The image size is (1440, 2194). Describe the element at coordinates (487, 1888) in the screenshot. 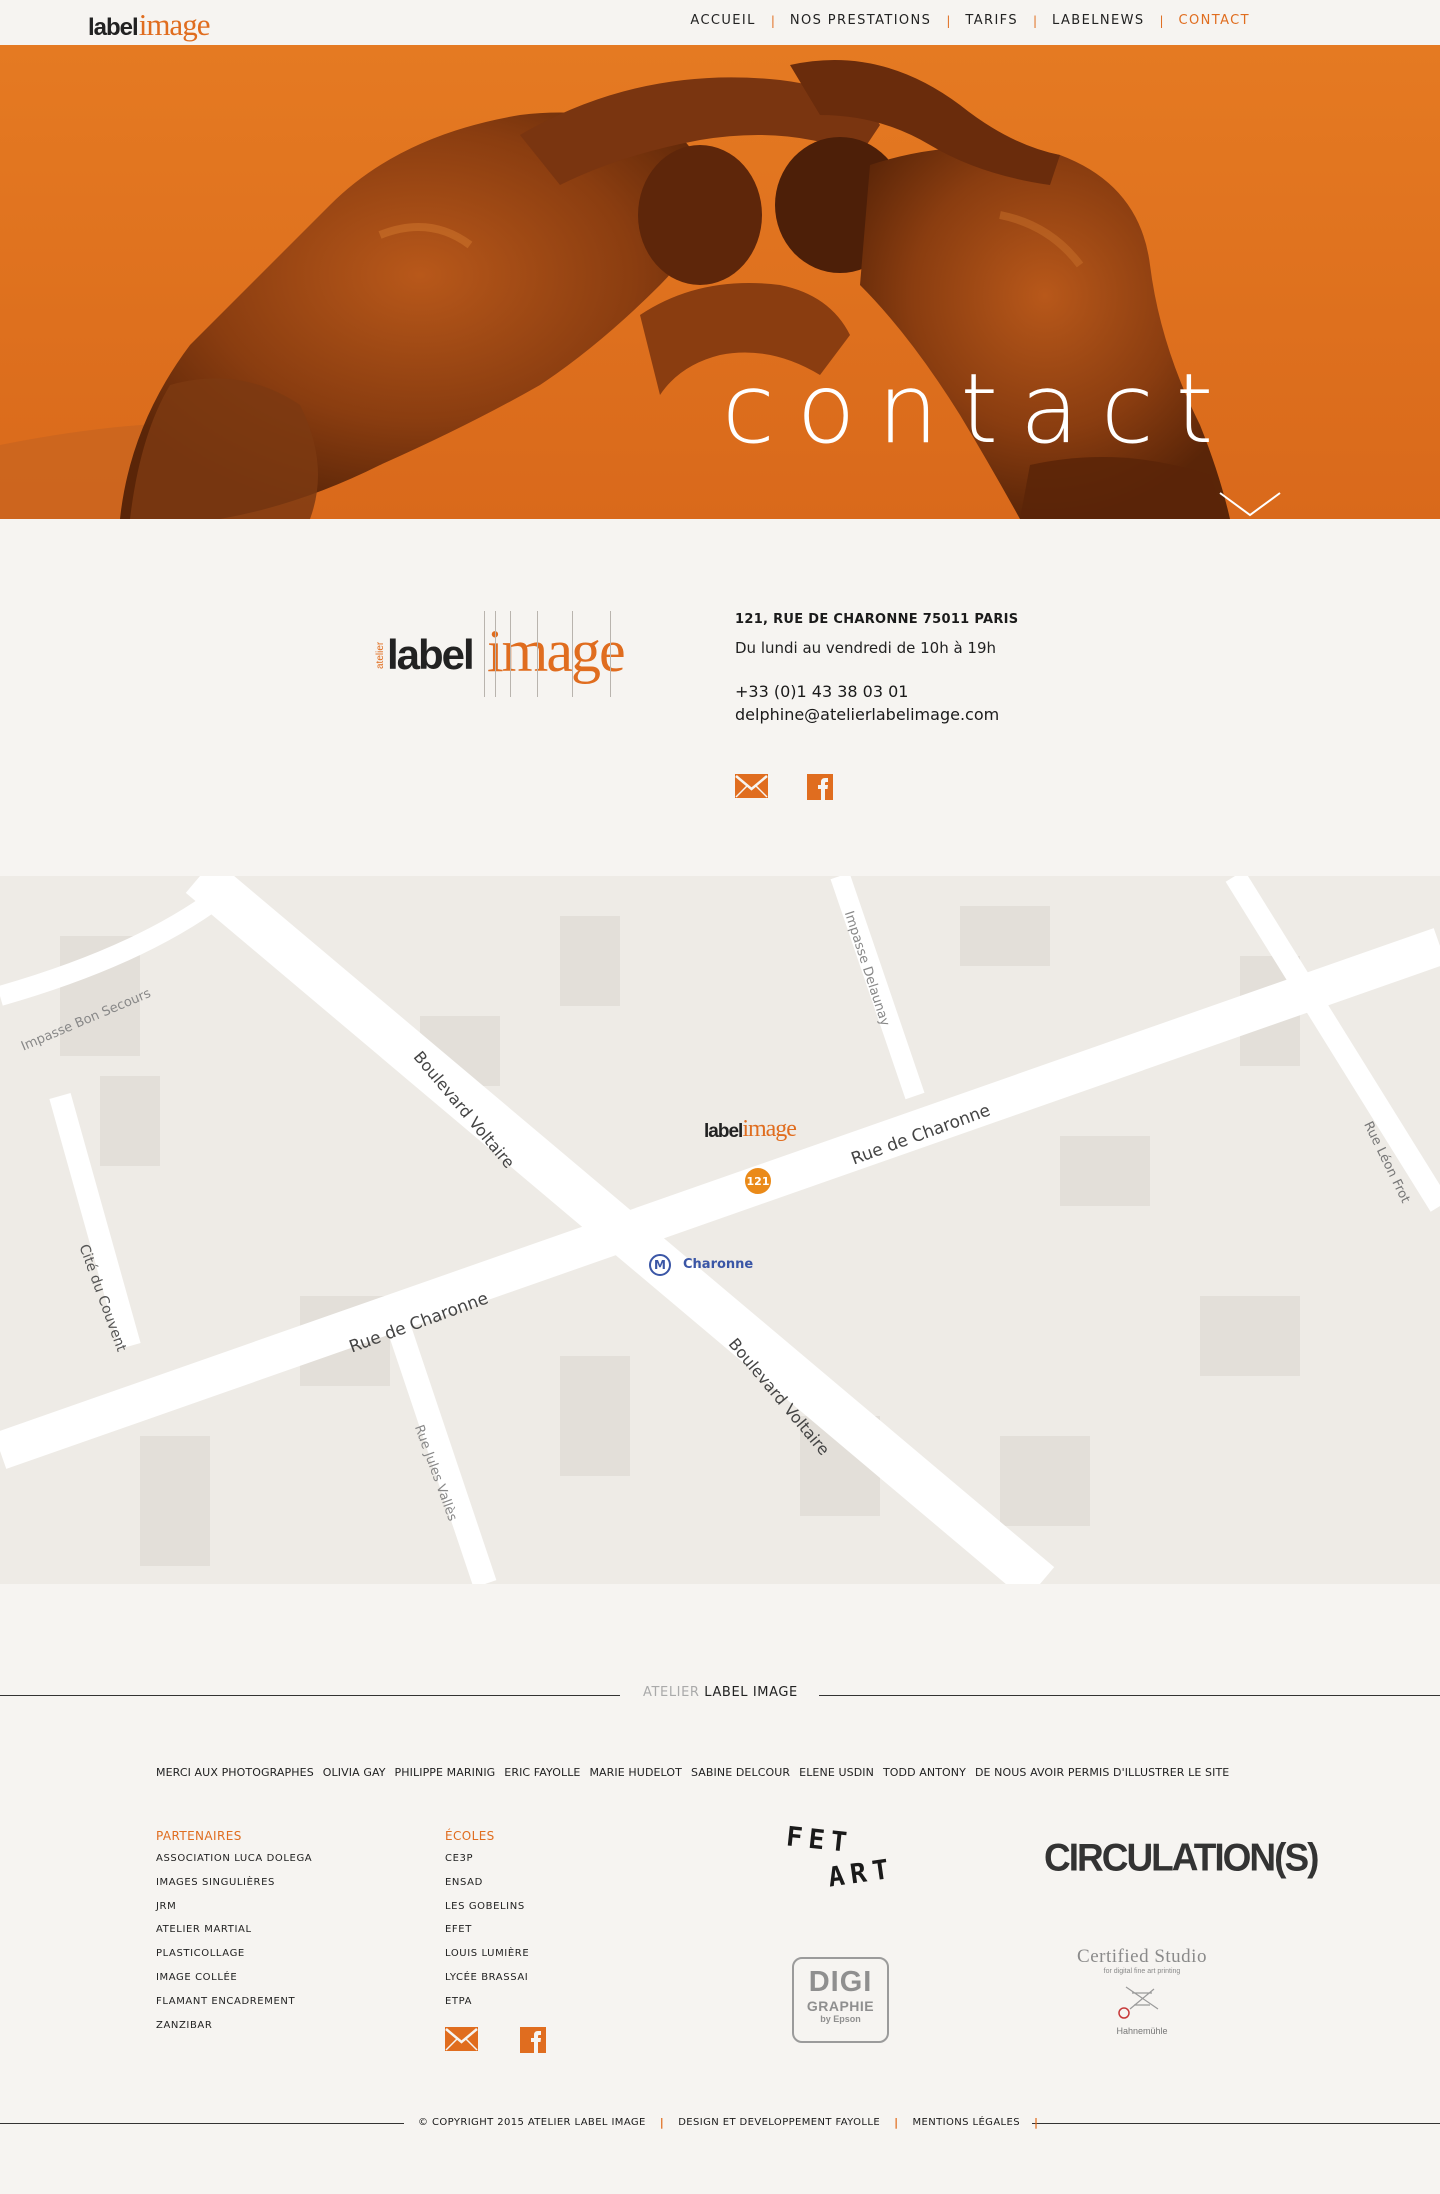

I see `school-link: ENSAD` at that location.